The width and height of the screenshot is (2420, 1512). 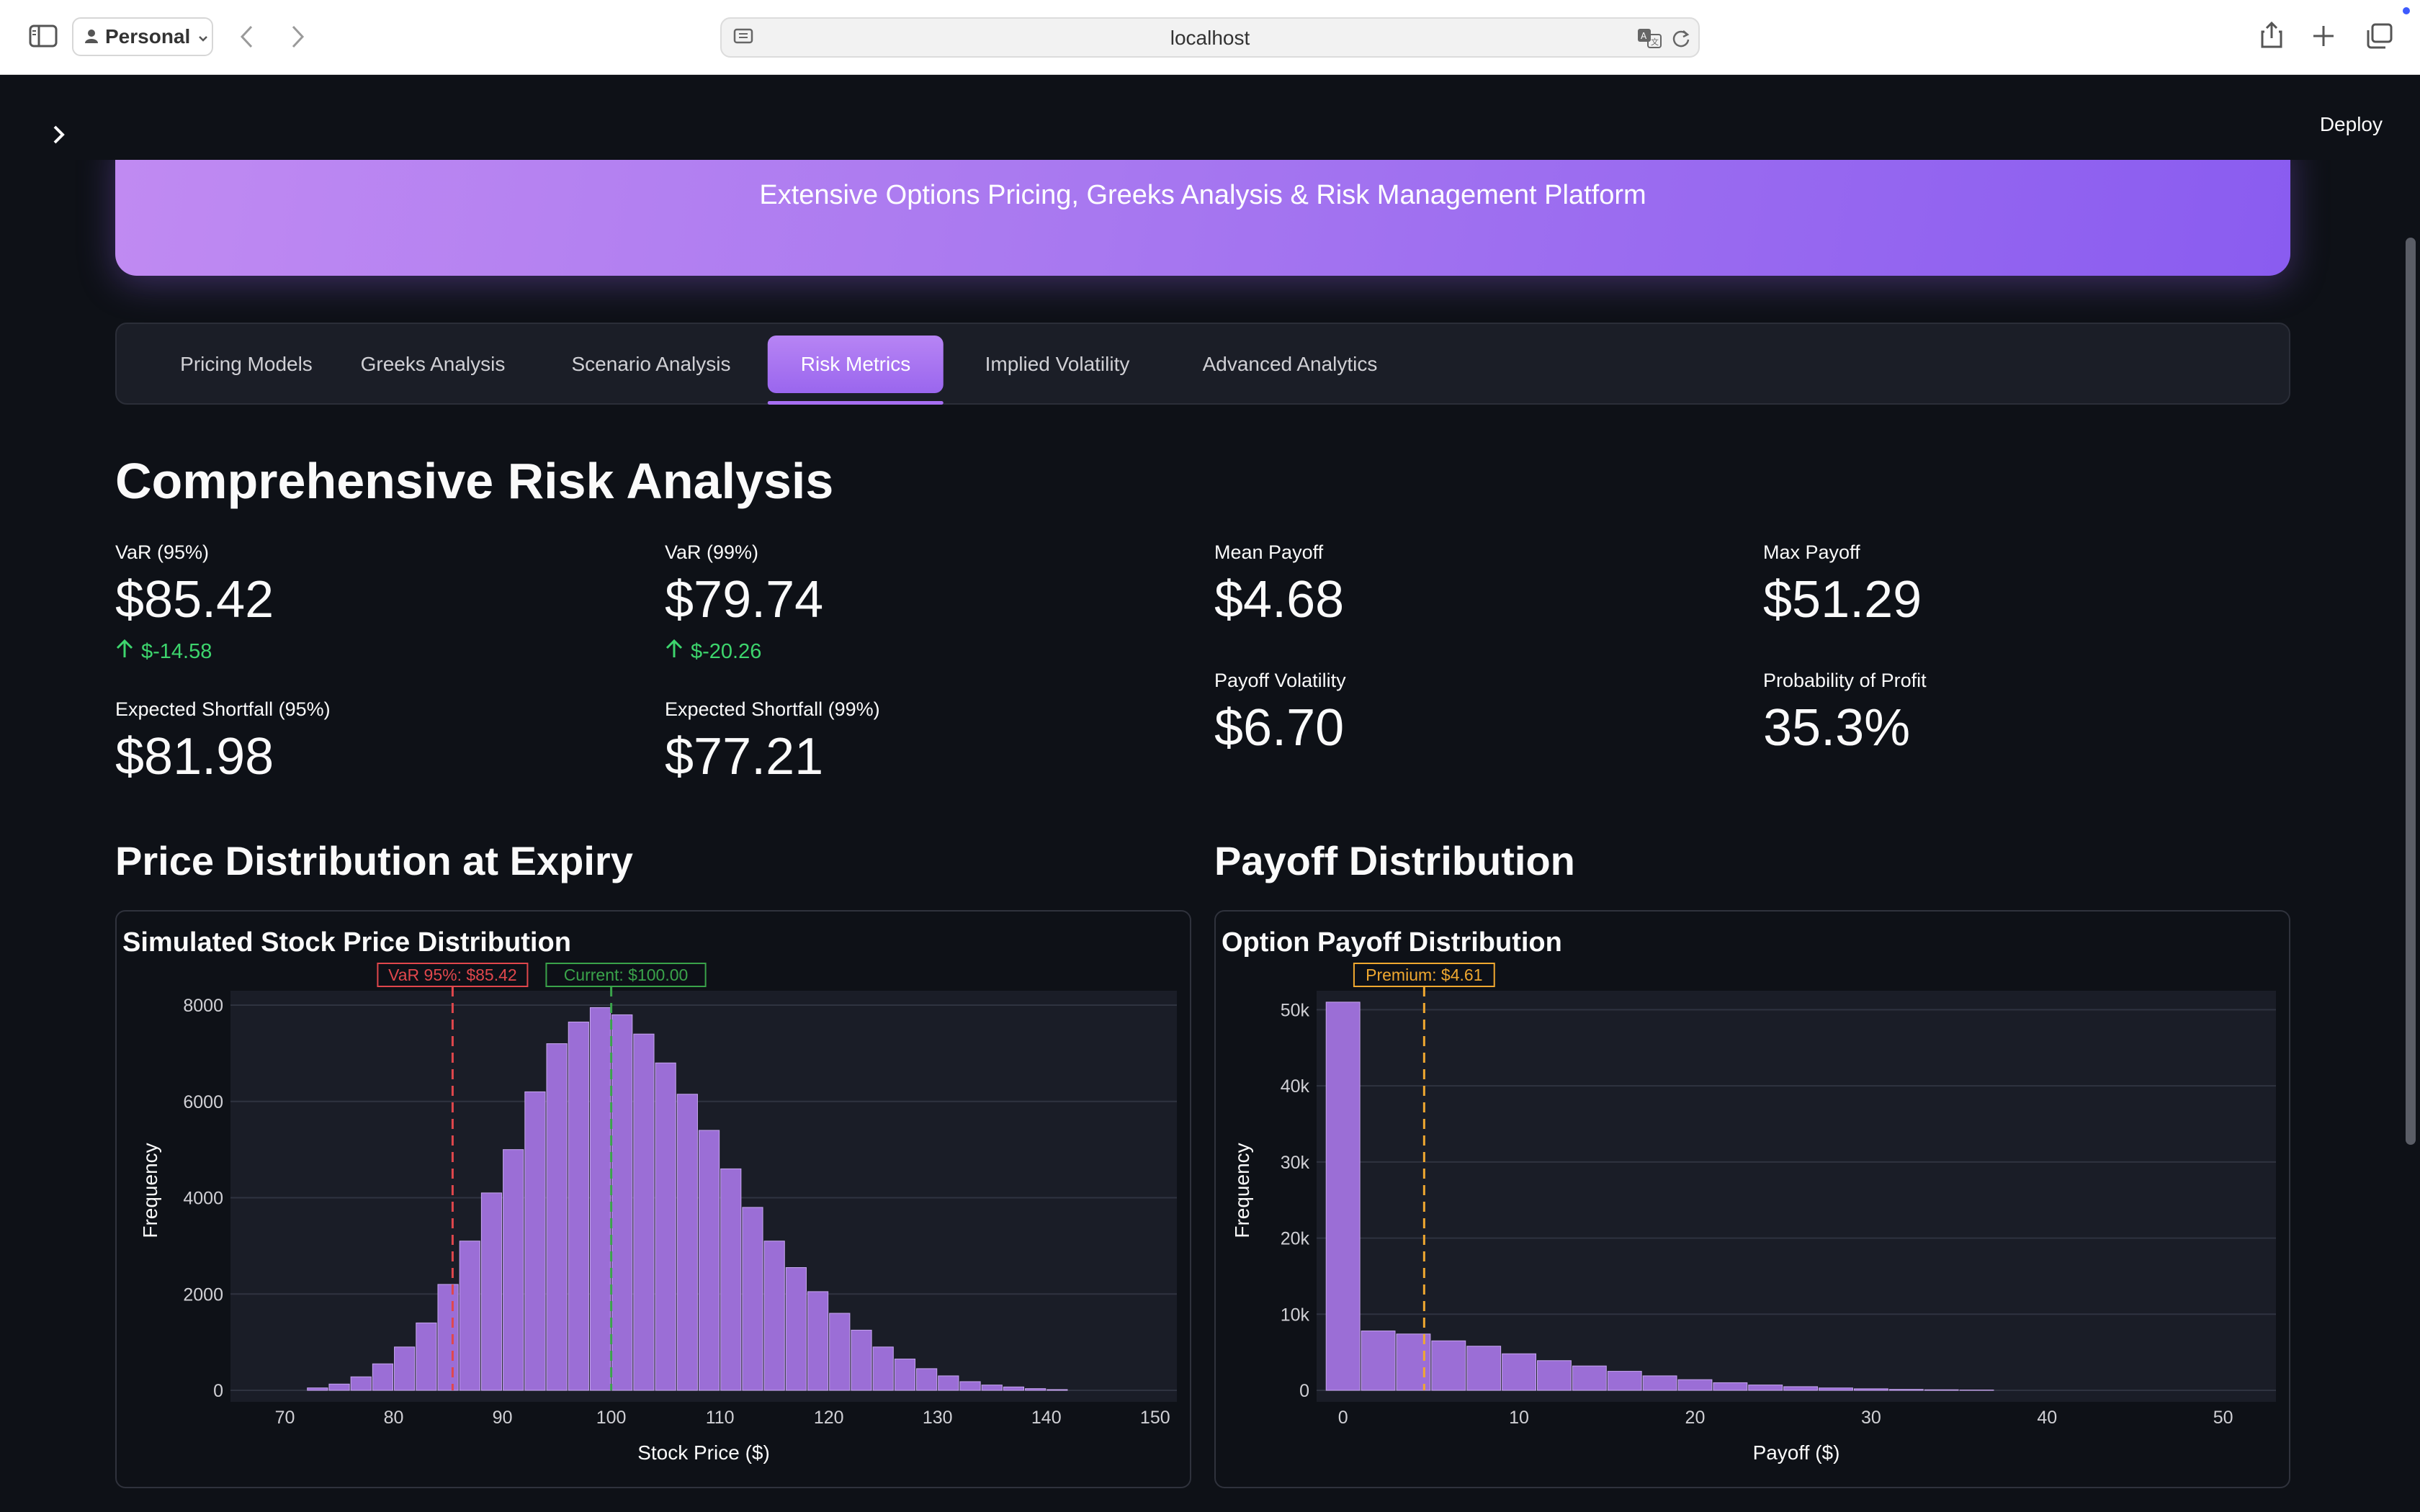 What do you see at coordinates (1290, 364) in the screenshot?
I see `tab-advanced-analytics: Advanced Analytics` at bounding box center [1290, 364].